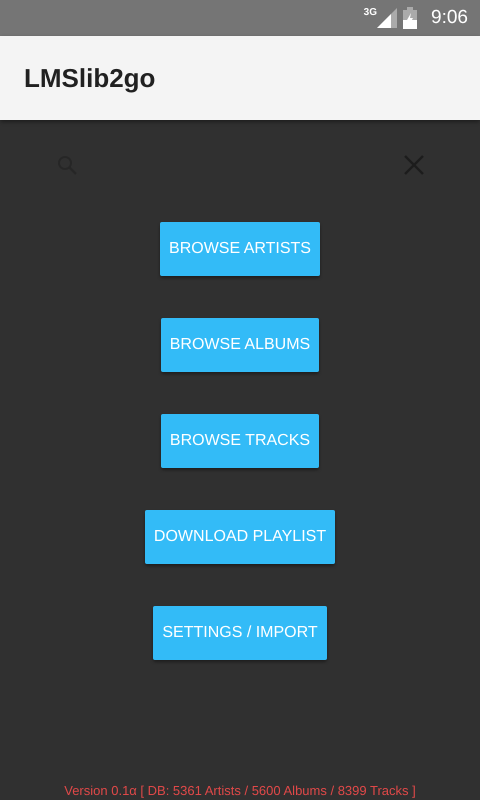 The width and height of the screenshot is (480, 800). Describe the element at coordinates (240, 537) in the screenshot. I see `menu-button: DOWNLOAD PLAYLIST` at that location.